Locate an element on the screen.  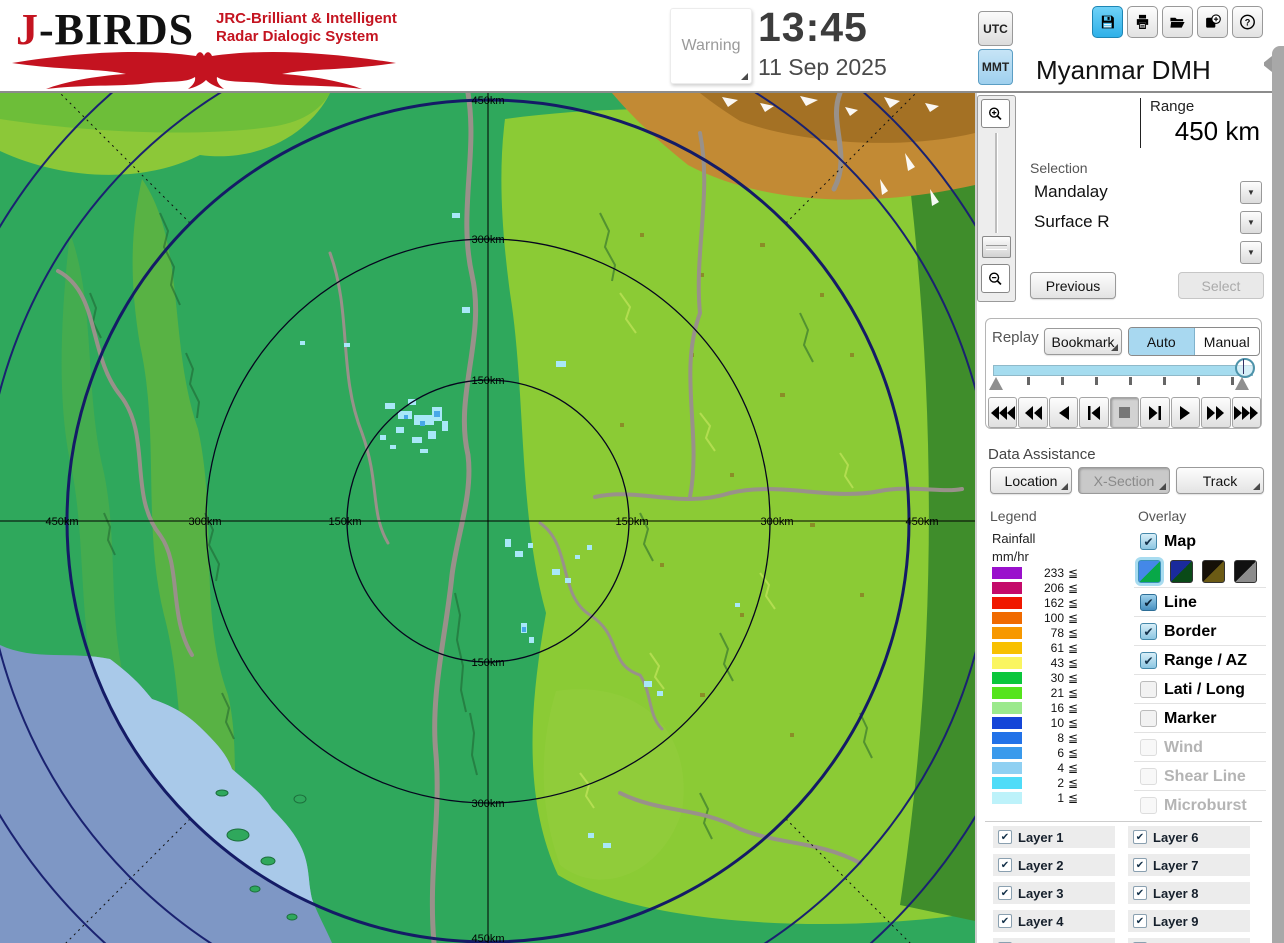
data-assistance-label: Data Assistance is located at coordinates (1042, 454).